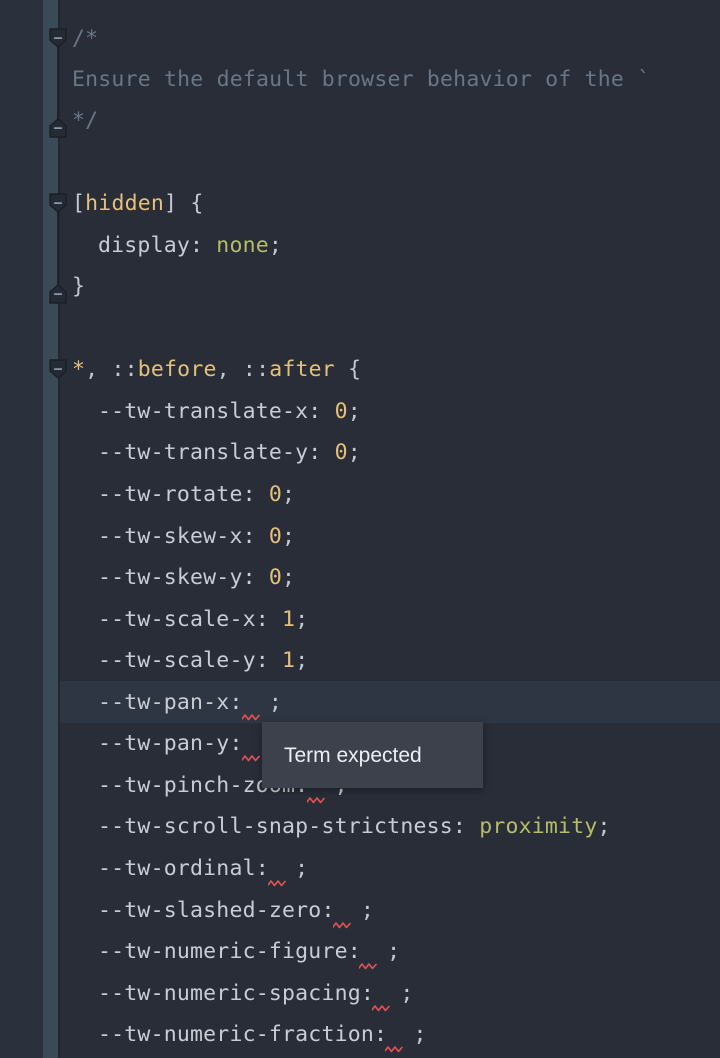  I want to click on code-line: --tw-translate-y: 0;, so click(229, 452).